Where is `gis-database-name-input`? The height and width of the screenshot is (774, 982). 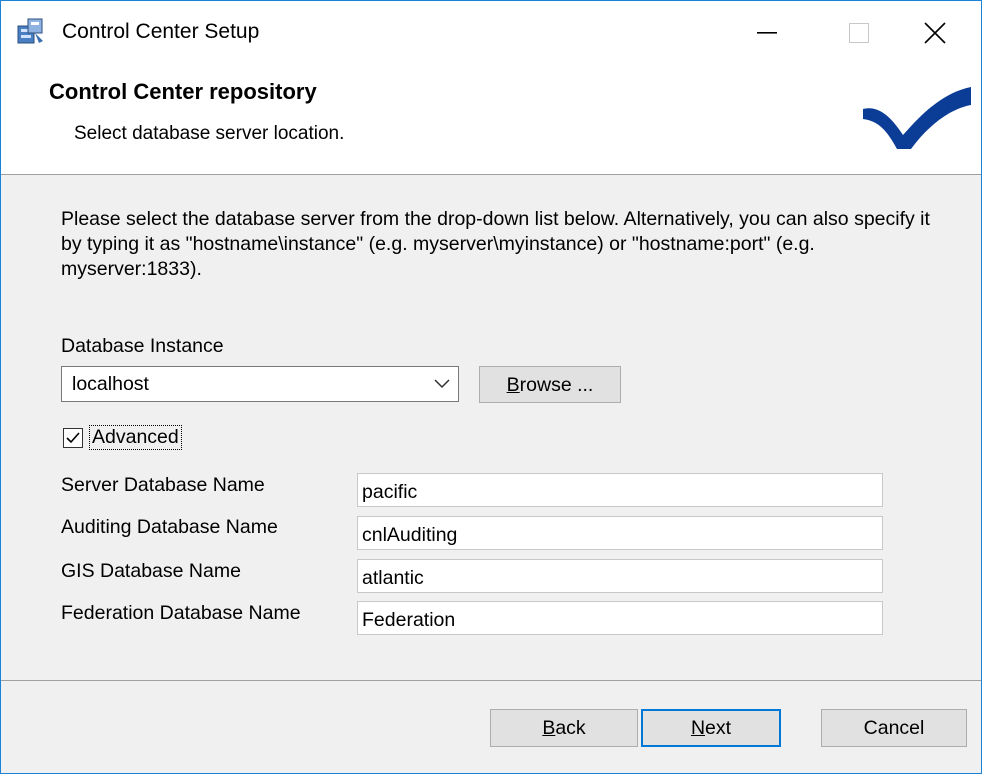
gis-database-name-input is located at coordinates (620, 576).